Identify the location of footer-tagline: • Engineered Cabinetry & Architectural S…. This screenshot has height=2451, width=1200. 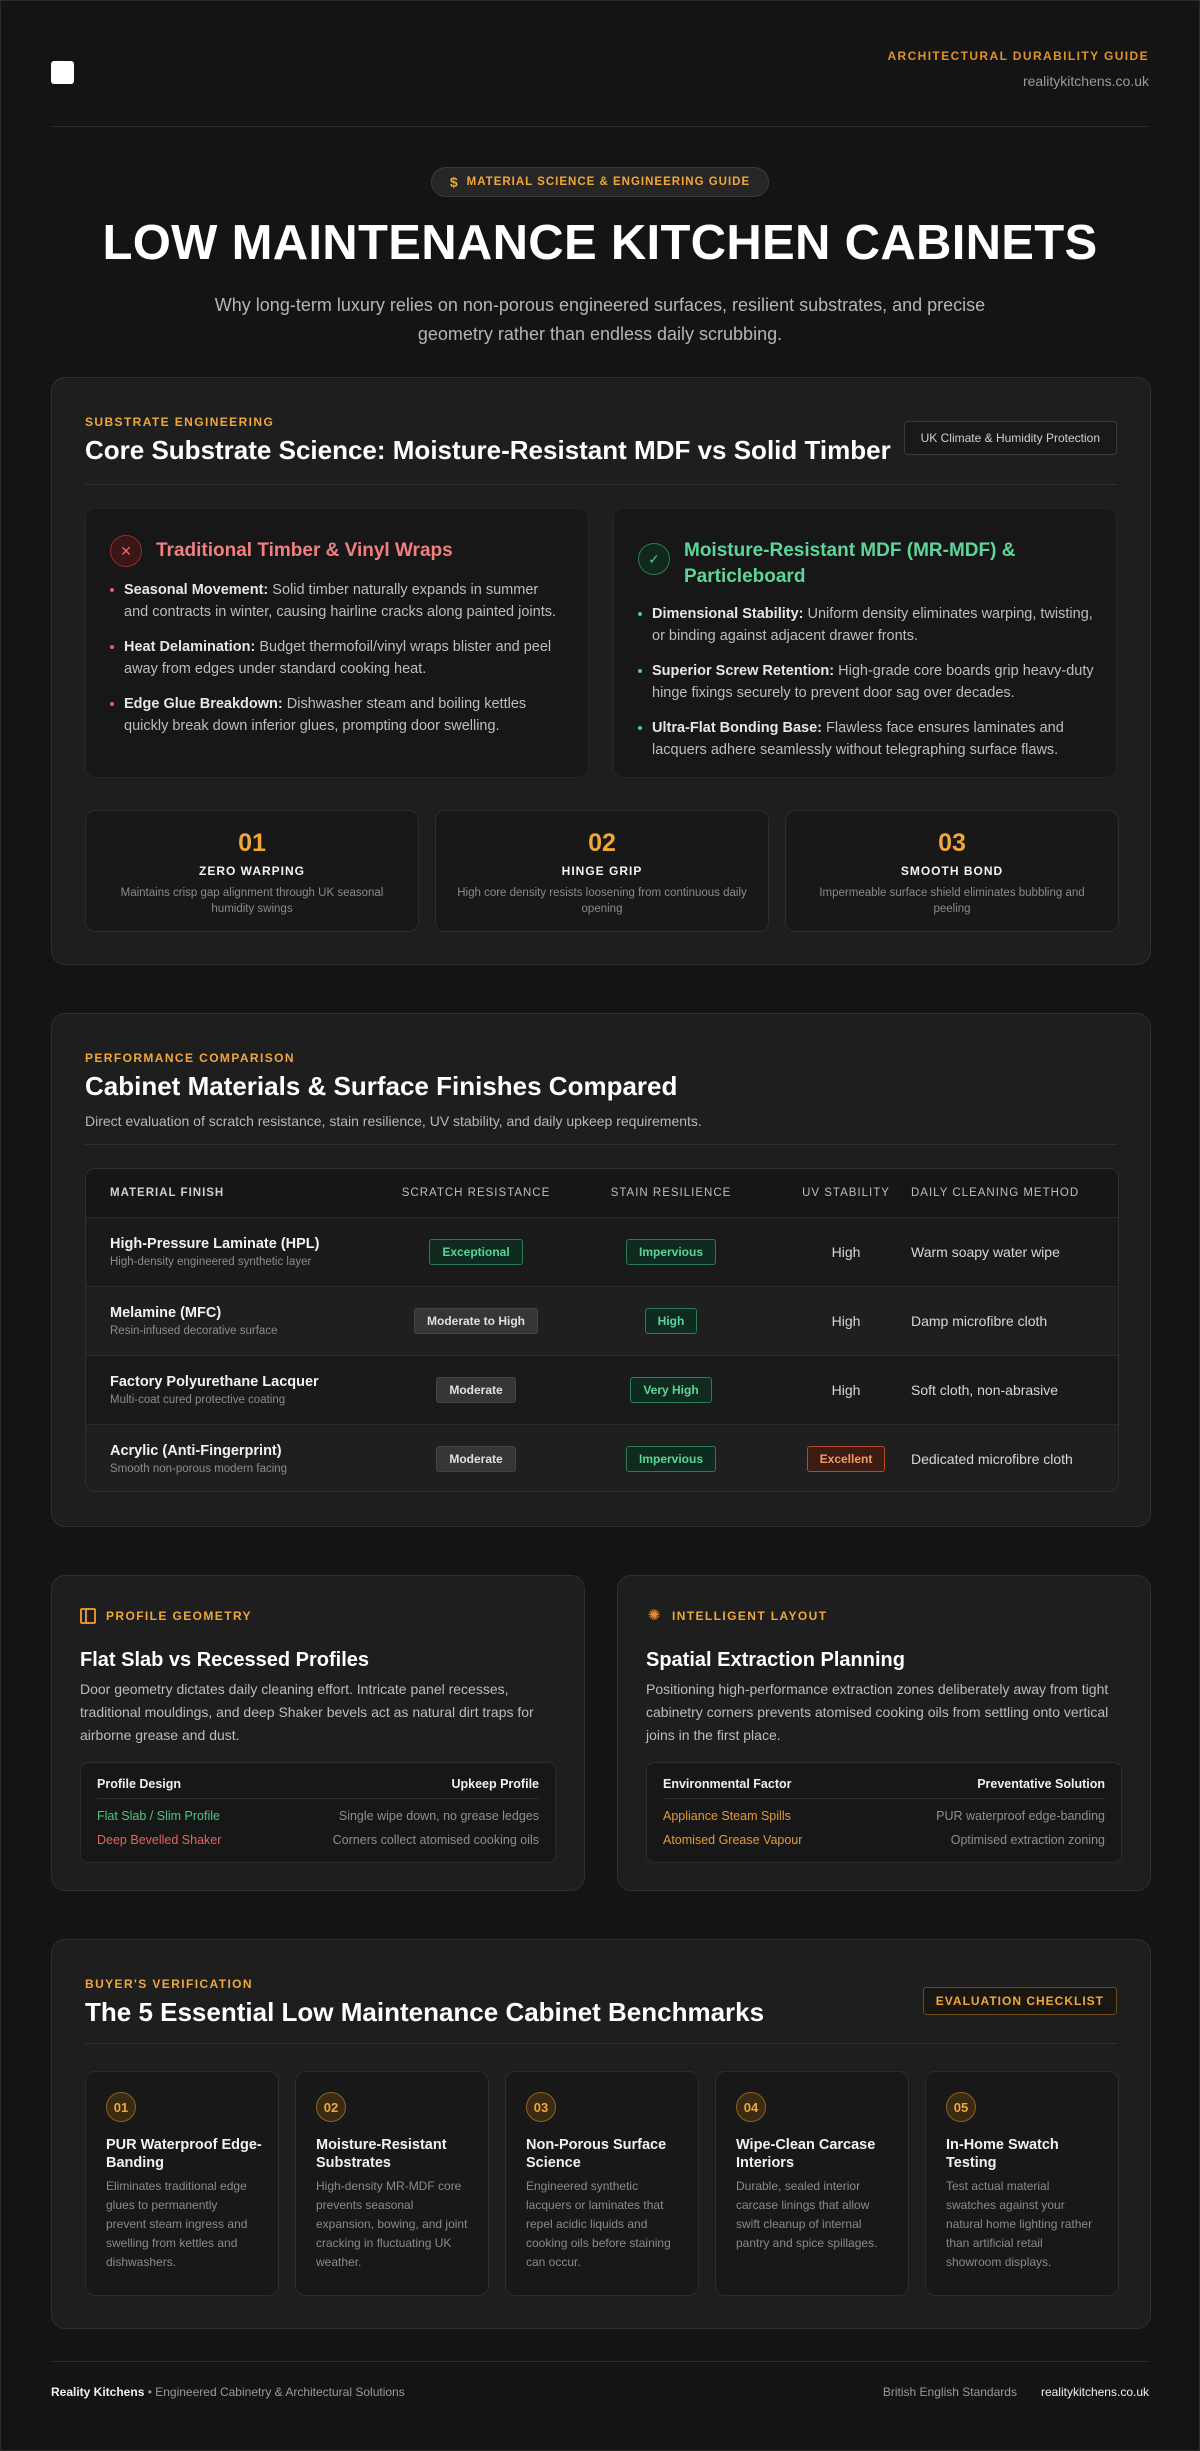
(274, 2392).